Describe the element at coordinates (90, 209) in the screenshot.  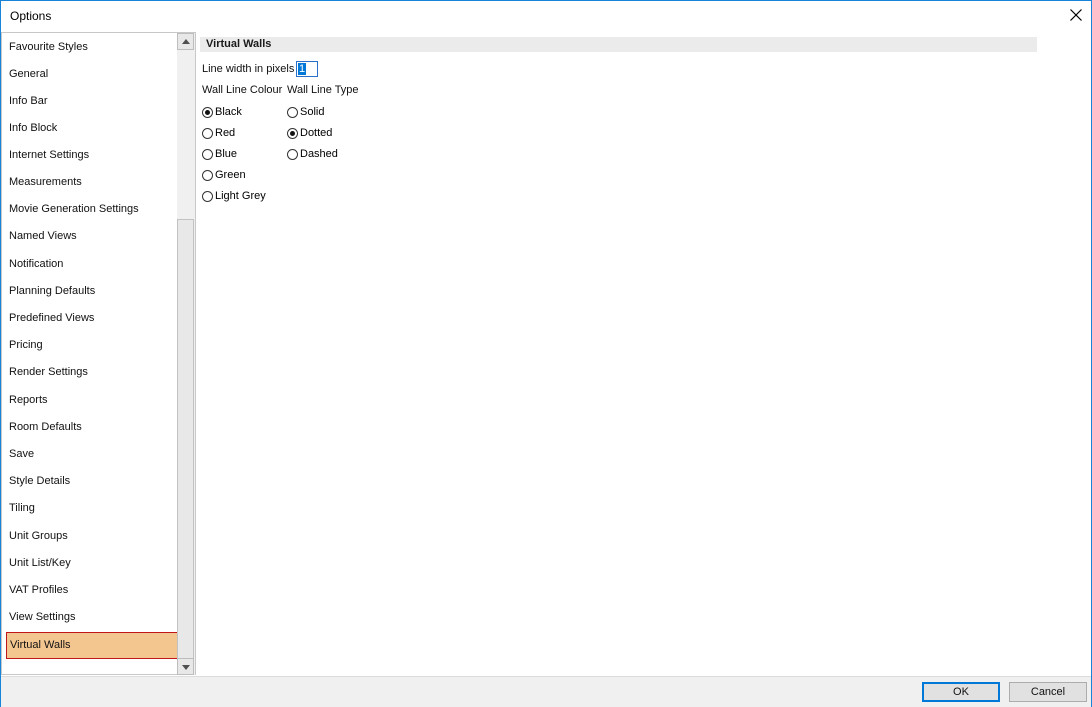
I see `sidebar-item-movie-generation-settings: Movie Generation Settings` at that location.